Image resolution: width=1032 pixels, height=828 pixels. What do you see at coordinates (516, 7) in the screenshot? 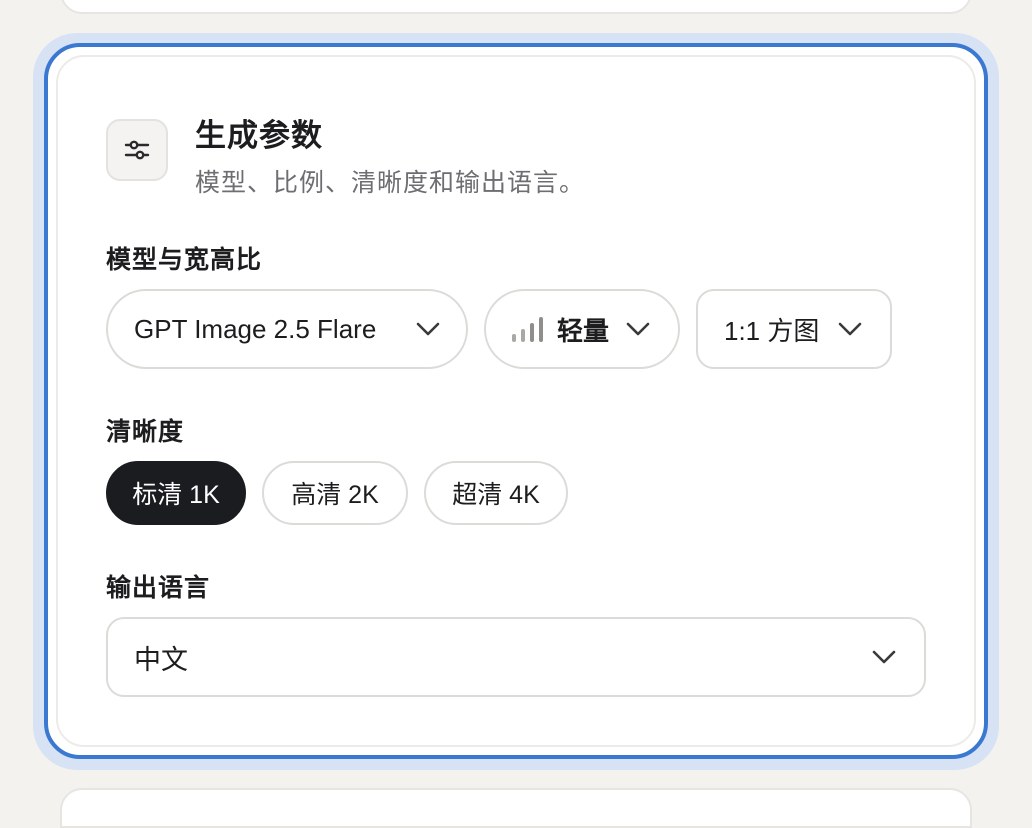
I see `previous-card` at bounding box center [516, 7].